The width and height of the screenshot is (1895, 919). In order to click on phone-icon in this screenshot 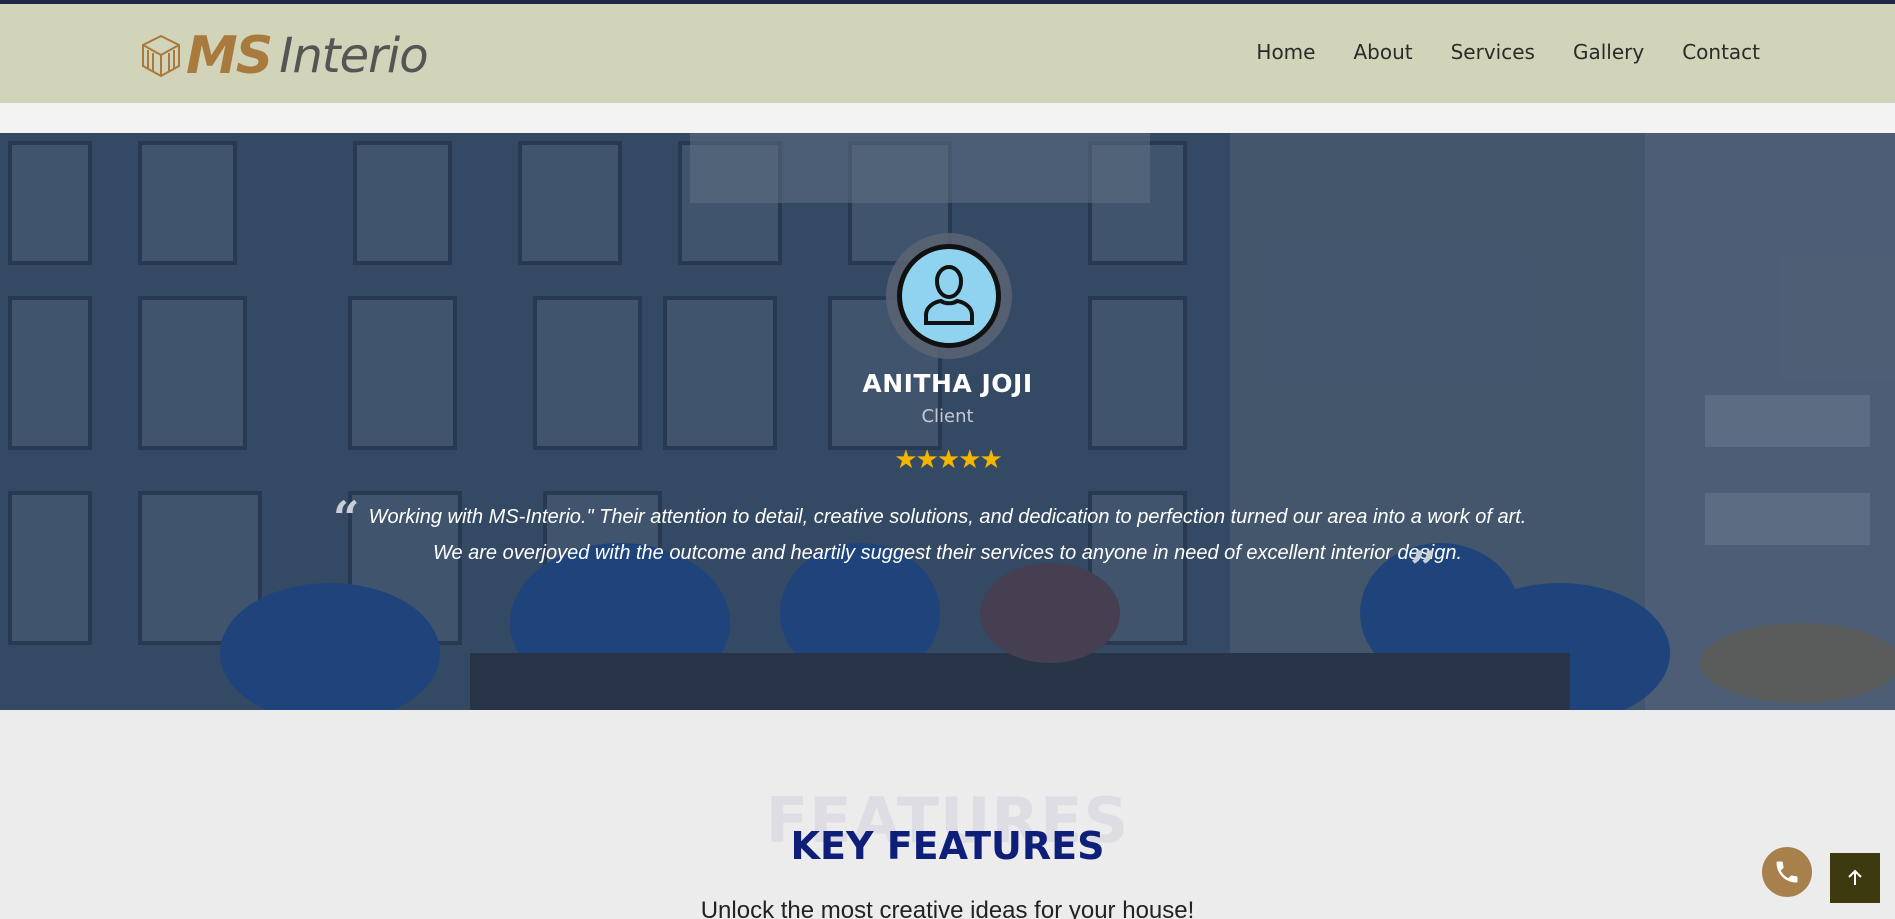, I will do `click(1787, 872)`.